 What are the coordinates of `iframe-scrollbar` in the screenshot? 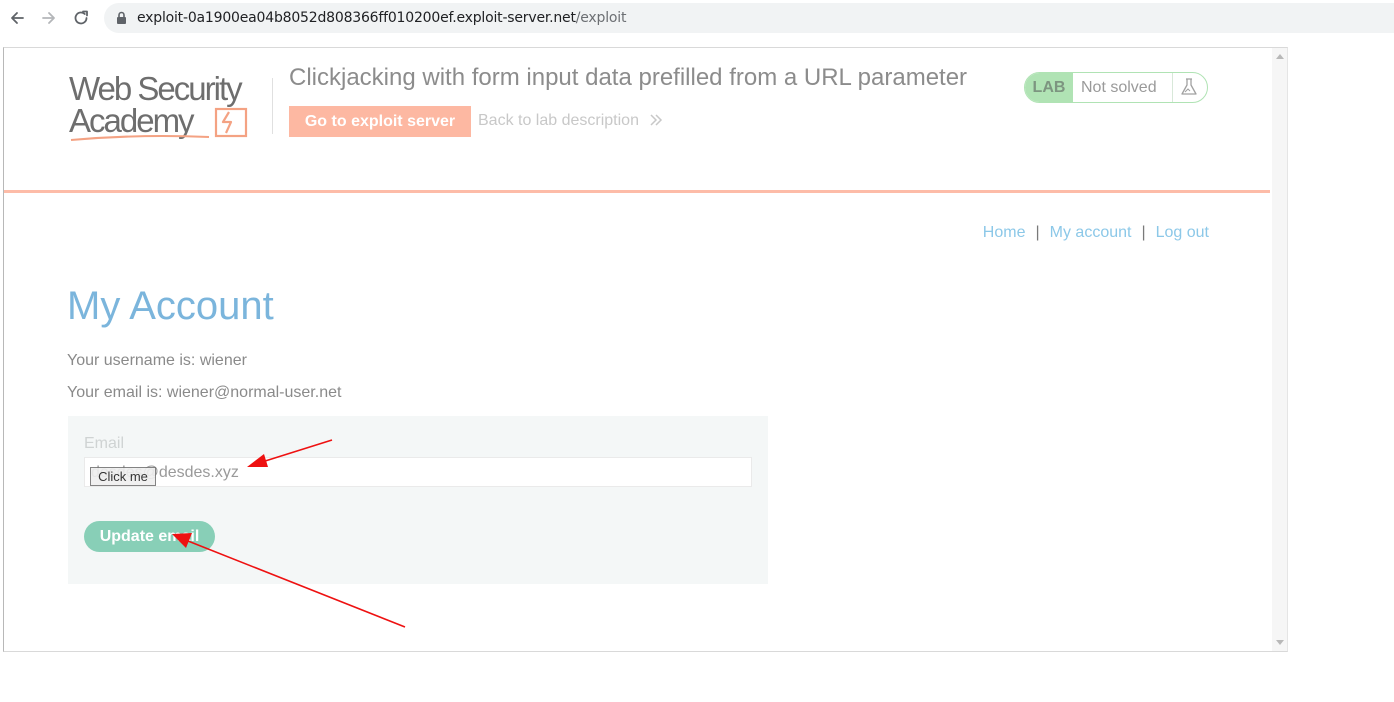 It's located at (1279, 349).